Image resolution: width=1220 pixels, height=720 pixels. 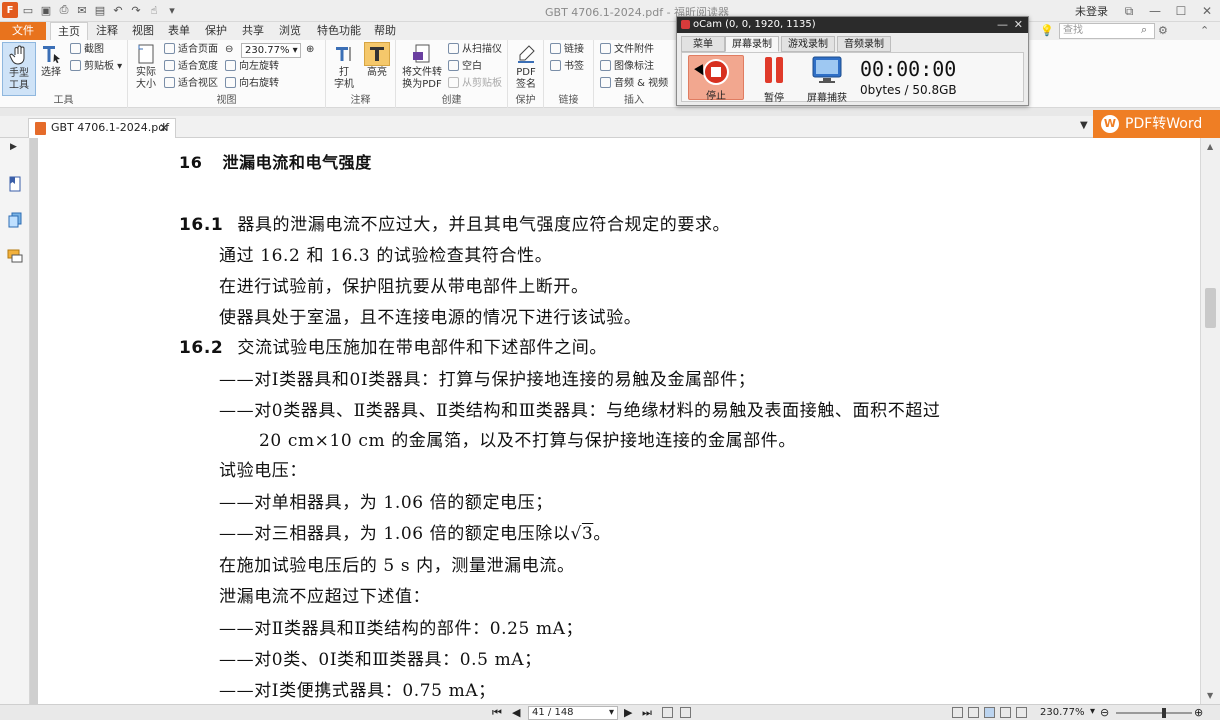 I want to click on highlight-button: 高亮, so click(x=377, y=60).